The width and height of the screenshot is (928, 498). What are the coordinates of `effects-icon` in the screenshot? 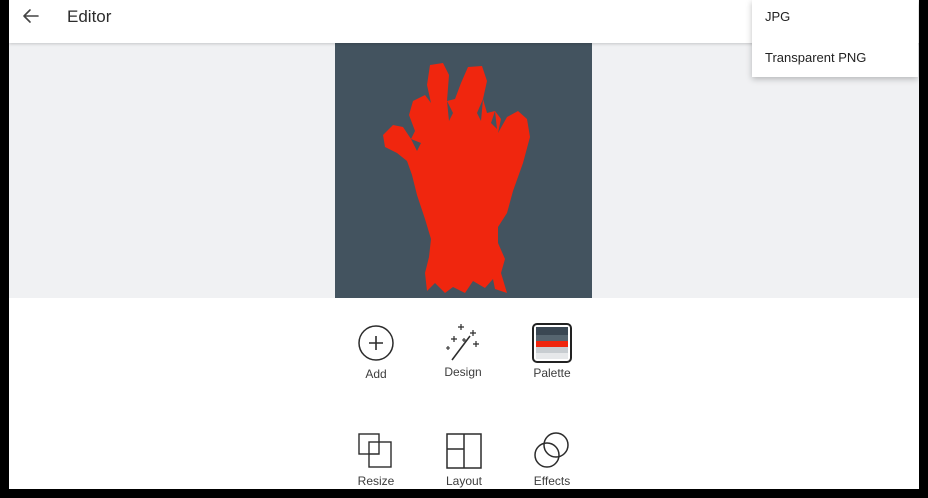 It's located at (551, 450).